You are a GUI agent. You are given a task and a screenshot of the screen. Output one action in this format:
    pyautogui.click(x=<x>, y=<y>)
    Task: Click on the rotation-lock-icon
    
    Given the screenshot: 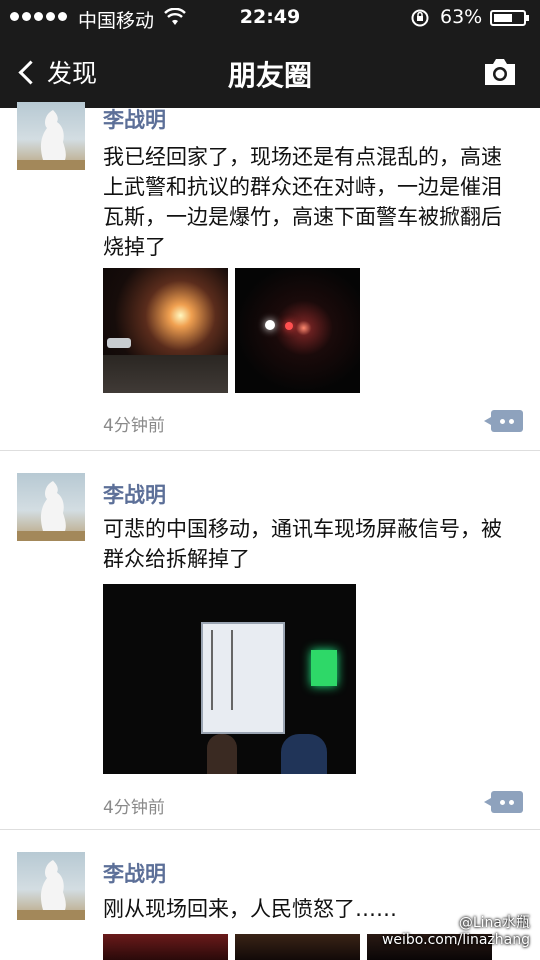 What is the action you would take?
    pyautogui.click(x=420, y=20)
    